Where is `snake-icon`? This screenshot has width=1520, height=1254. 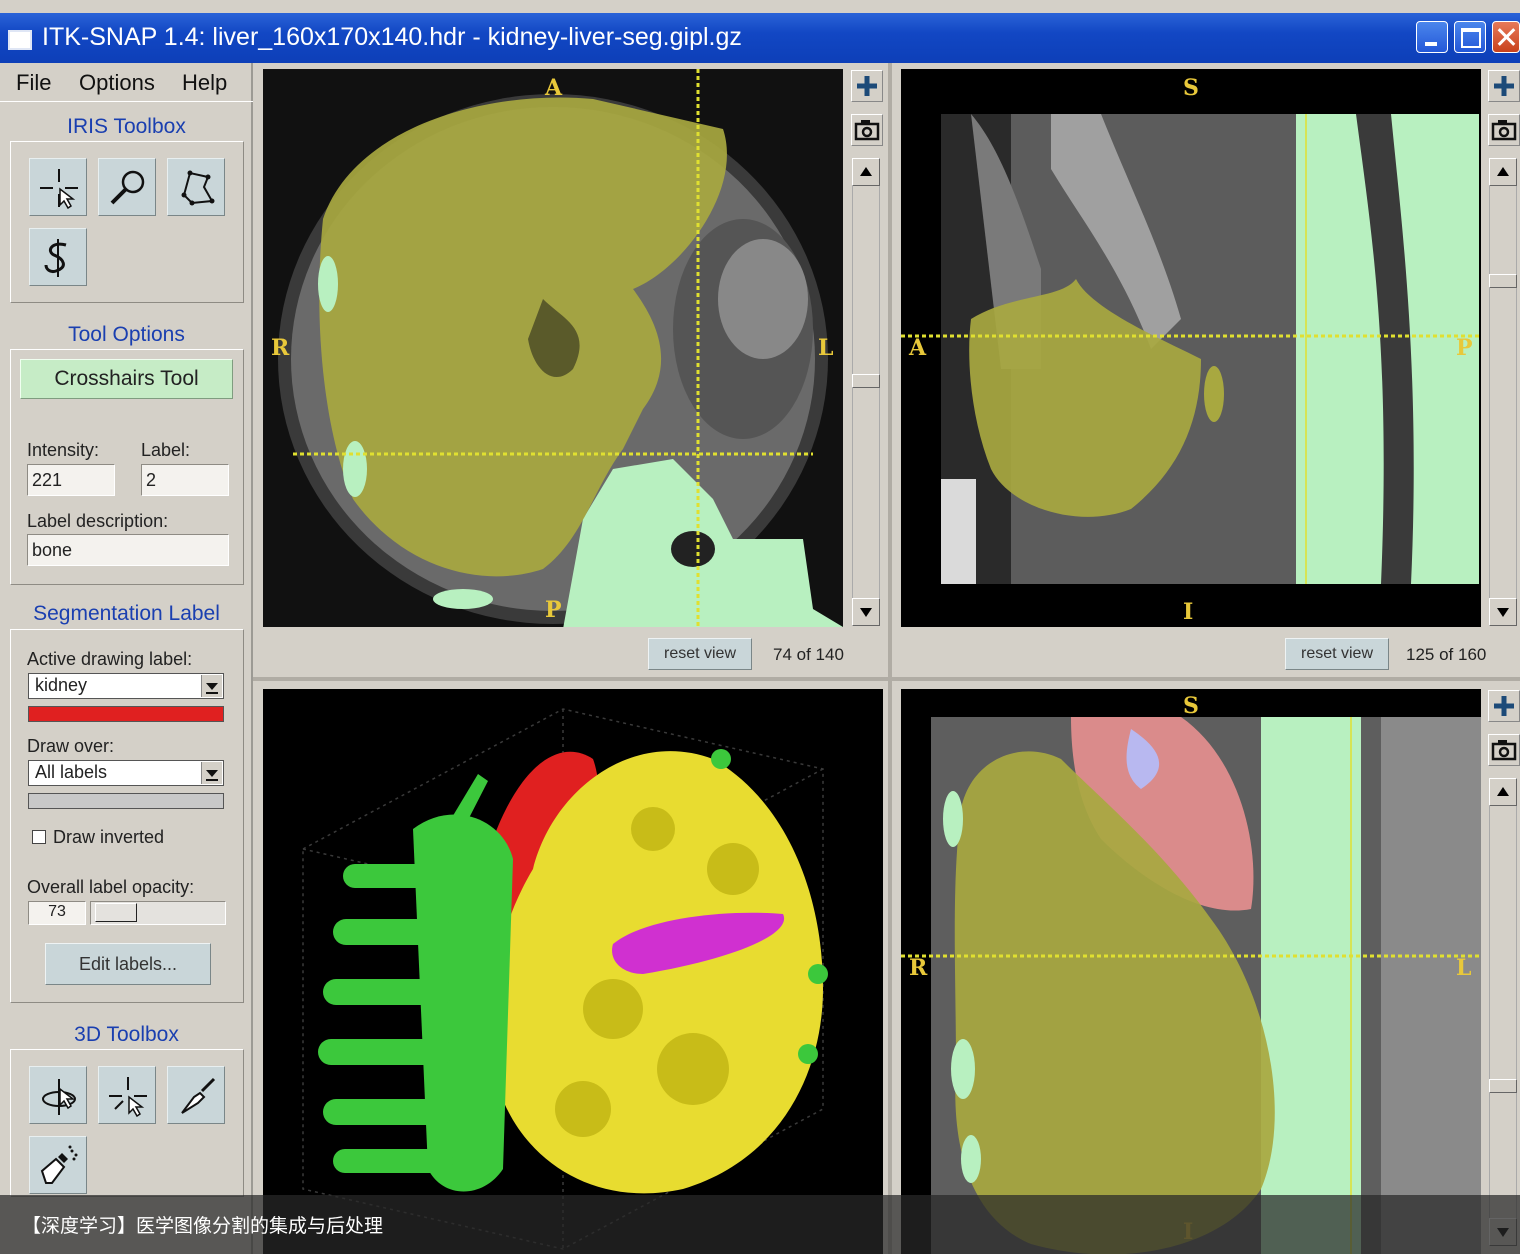
snake-icon is located at coordinates (55, 258).